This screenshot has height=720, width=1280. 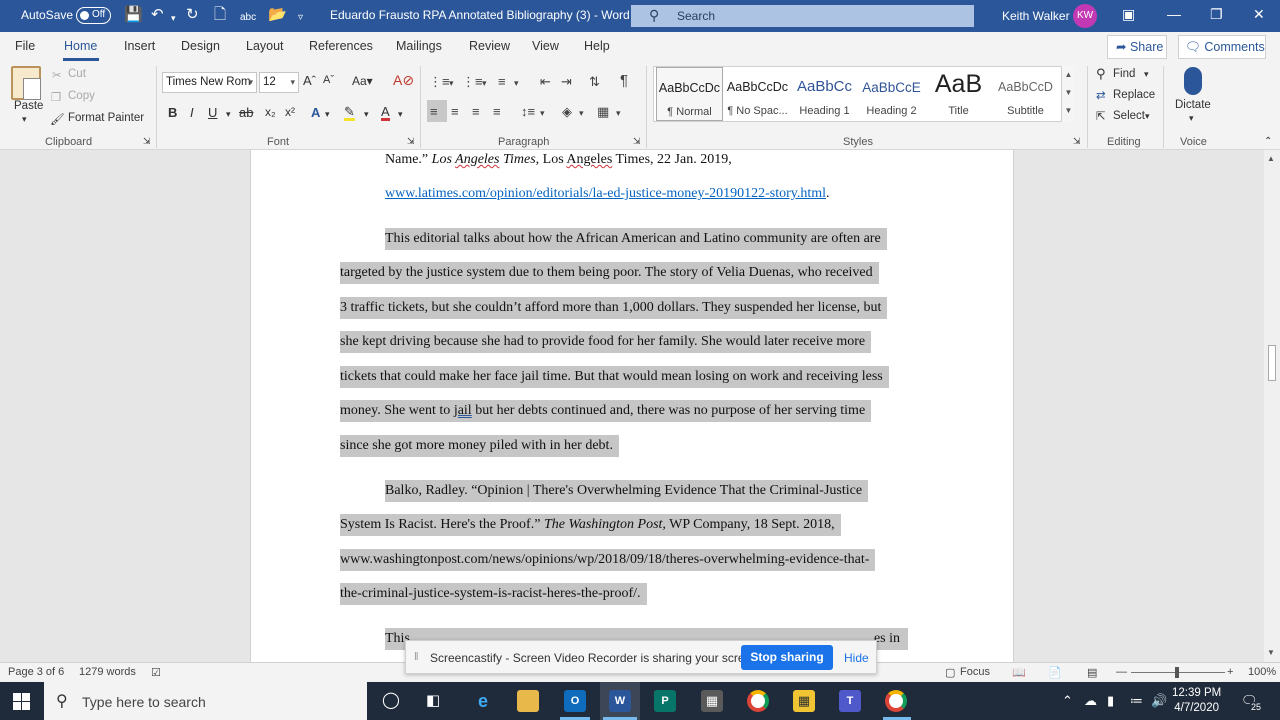 What do you see at coordinates (1271, 652) in the screenshot?
I see `scroll-down-icon: ▼` at bounding box center [1271, 652].